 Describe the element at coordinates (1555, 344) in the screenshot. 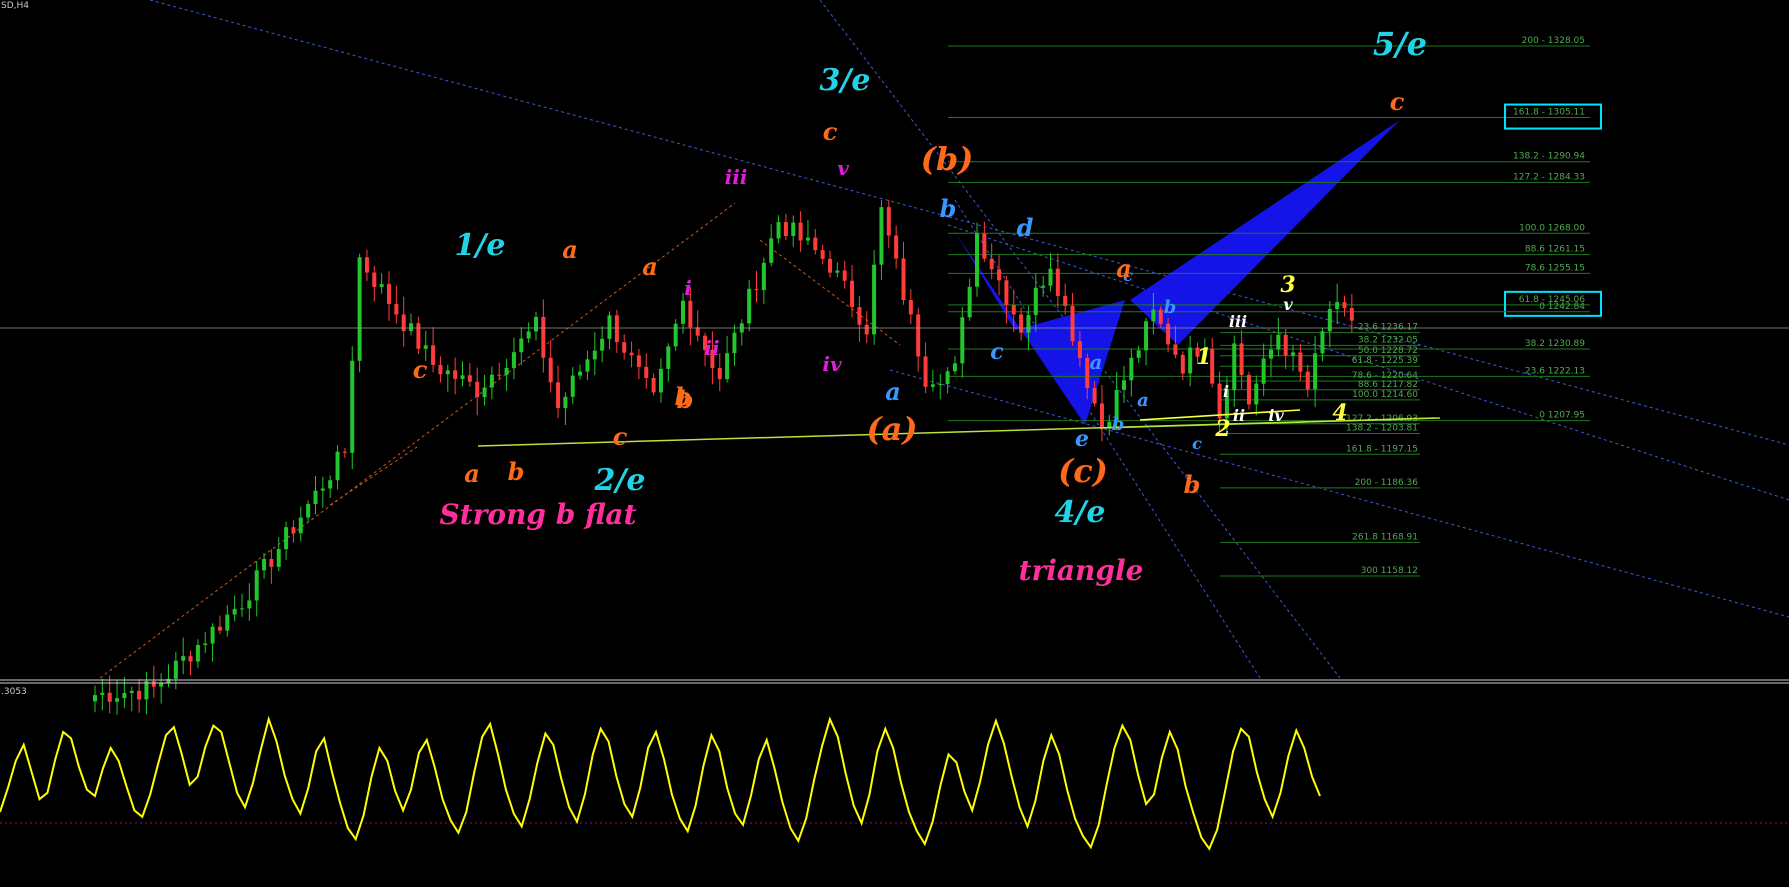

I see `fib-level-label: 38.2 1230.89` at that location.